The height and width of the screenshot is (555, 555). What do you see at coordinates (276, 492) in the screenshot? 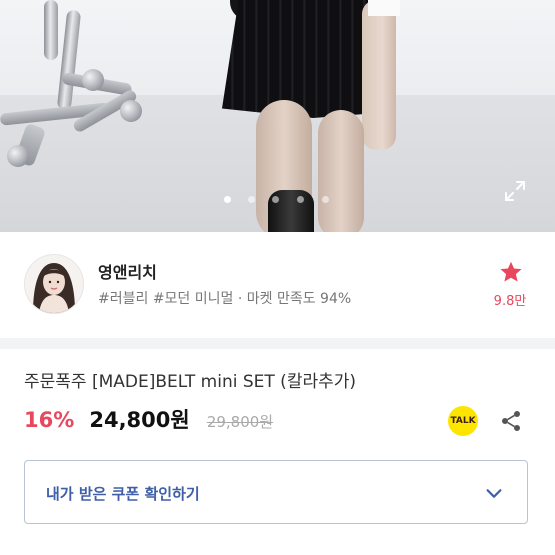
I see `coupon-button: 내가 받은 쿠폰 확인하기` at bounding box center [276, 492].